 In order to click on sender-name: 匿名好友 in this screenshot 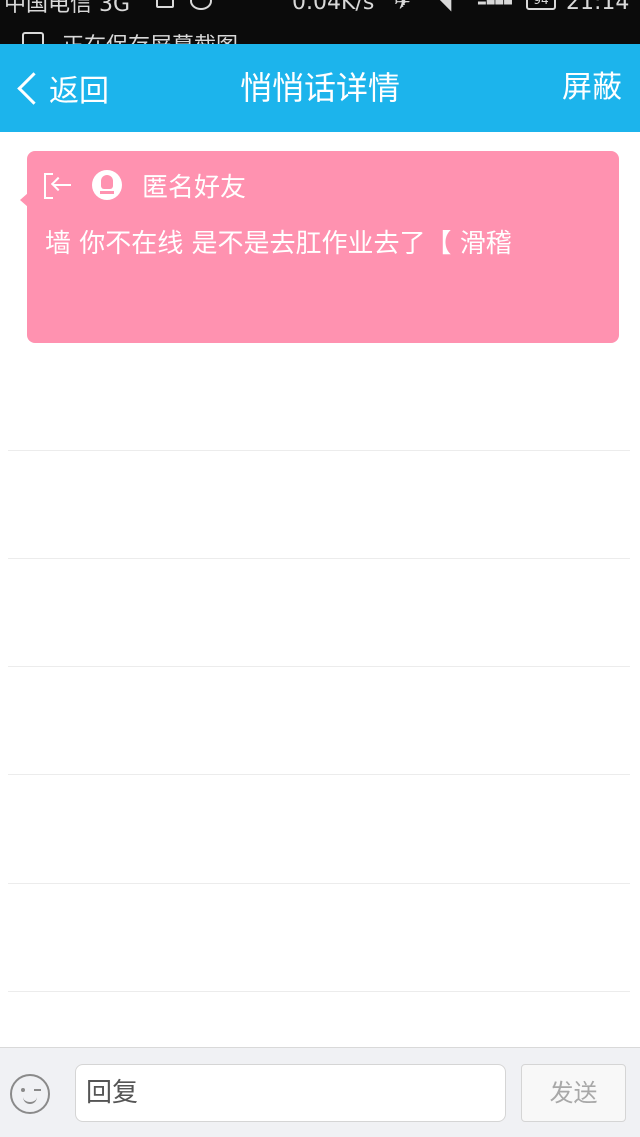, I will do `click(194, 187)`.